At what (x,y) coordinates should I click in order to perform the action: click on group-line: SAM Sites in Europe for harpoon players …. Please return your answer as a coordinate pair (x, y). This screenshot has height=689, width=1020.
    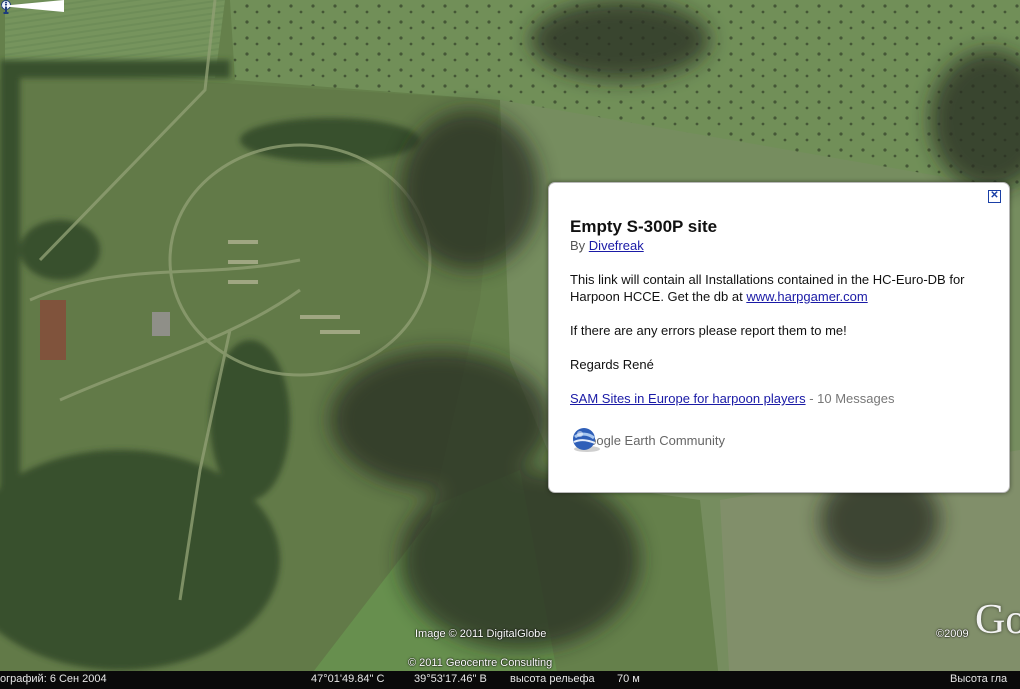
    Looking at the image, I should click on (732, 398).